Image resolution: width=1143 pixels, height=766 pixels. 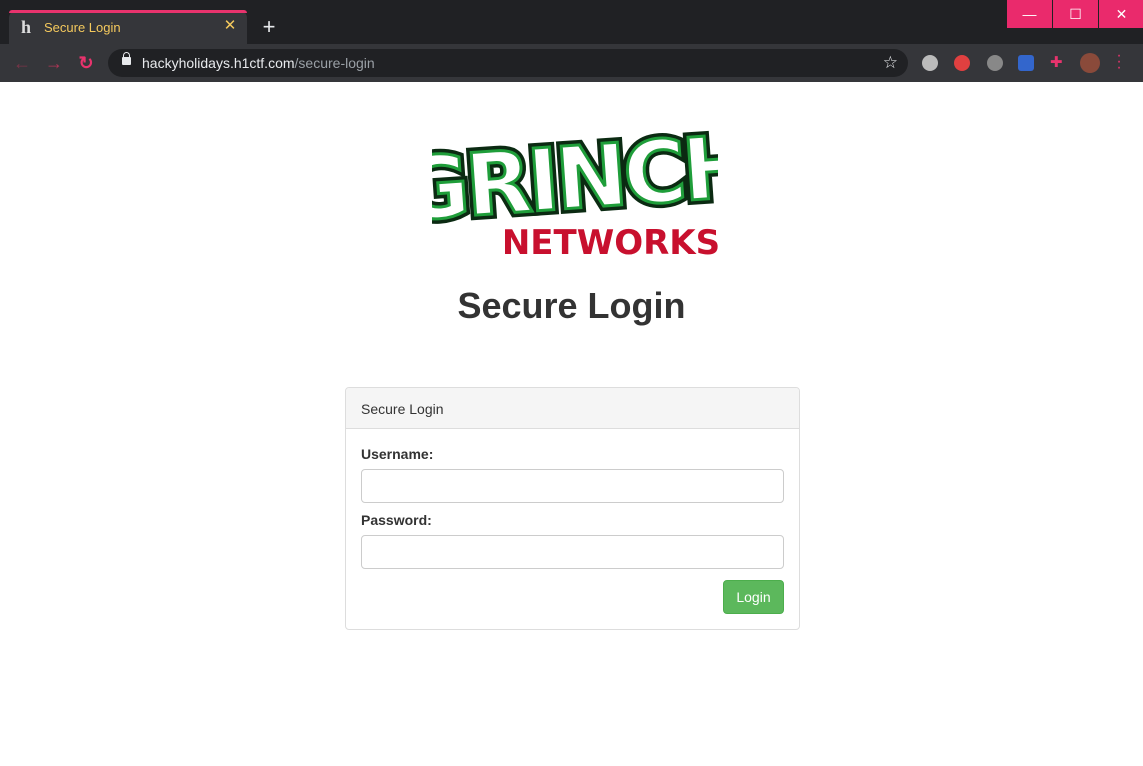 What do you see at coordinates (1075, 14) in the screenshot?
I see `window-maximize-button: ☐` at bounding box center [1075, 14].